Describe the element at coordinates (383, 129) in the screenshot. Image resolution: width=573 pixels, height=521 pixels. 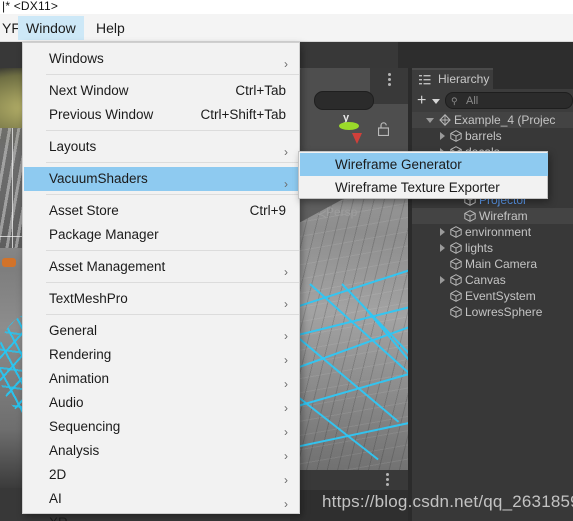
I see `lock-open-icon` at that location.